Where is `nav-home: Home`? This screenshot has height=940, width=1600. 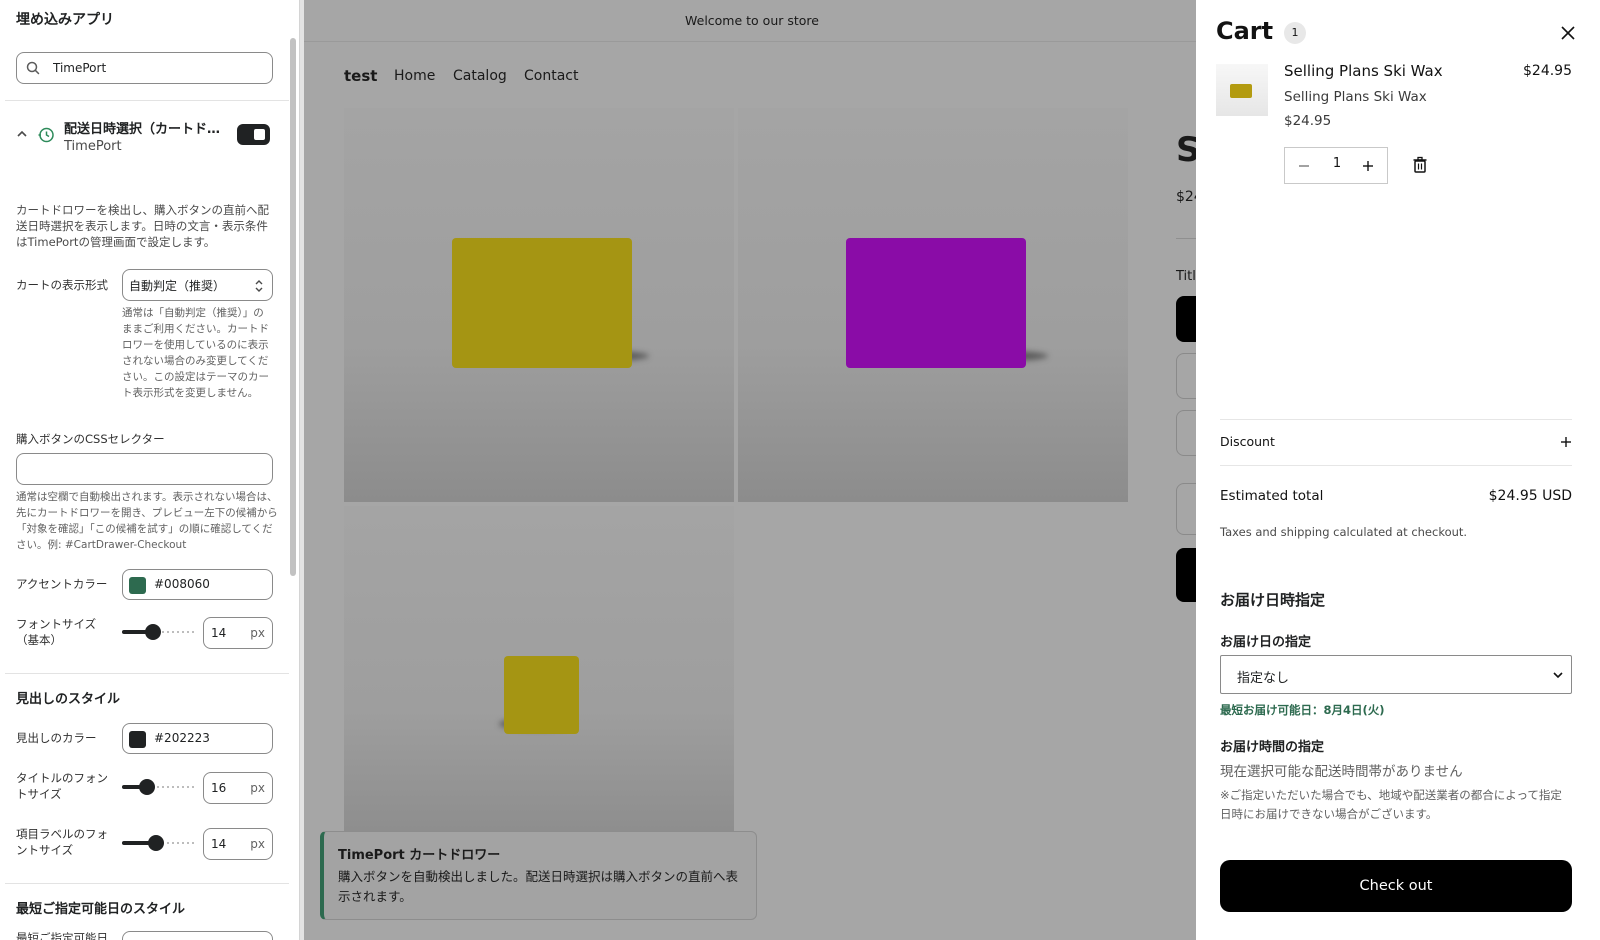
nav-home: Home is located at coordinates (414, 76).